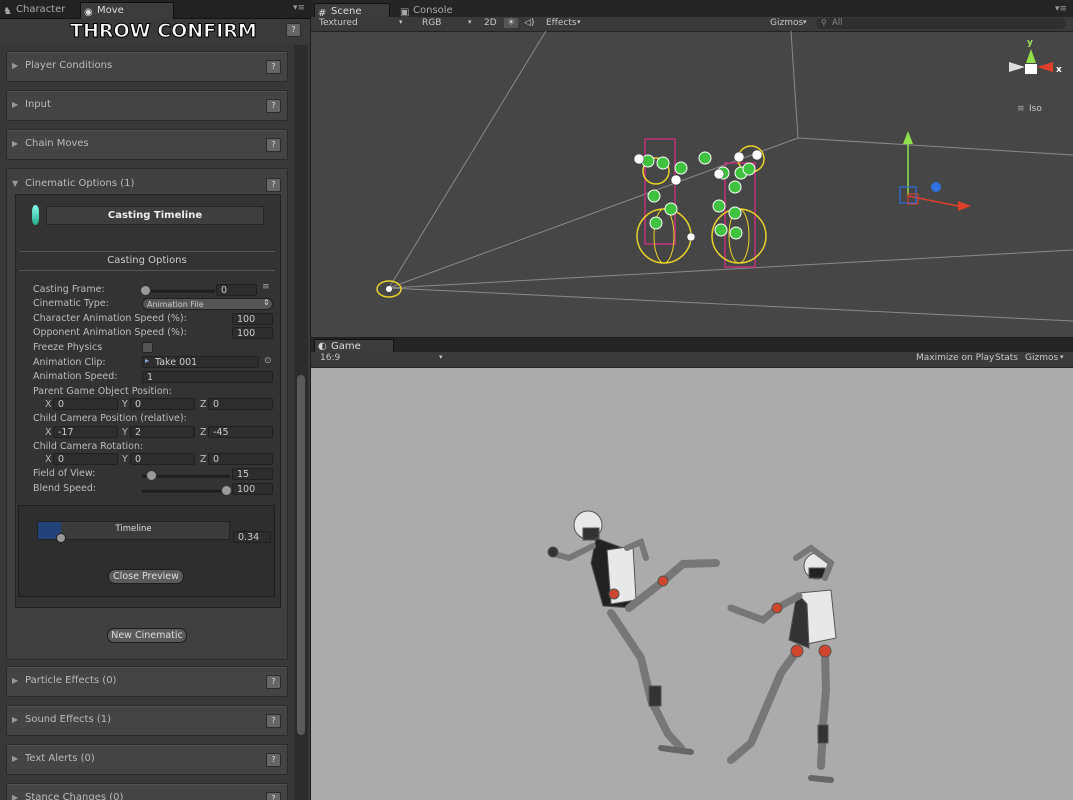 The image size is (1073, 800). Describe the element at coordinates (561, 23) in the screenshot. I see `effects-dropdown: Effects` at that location.